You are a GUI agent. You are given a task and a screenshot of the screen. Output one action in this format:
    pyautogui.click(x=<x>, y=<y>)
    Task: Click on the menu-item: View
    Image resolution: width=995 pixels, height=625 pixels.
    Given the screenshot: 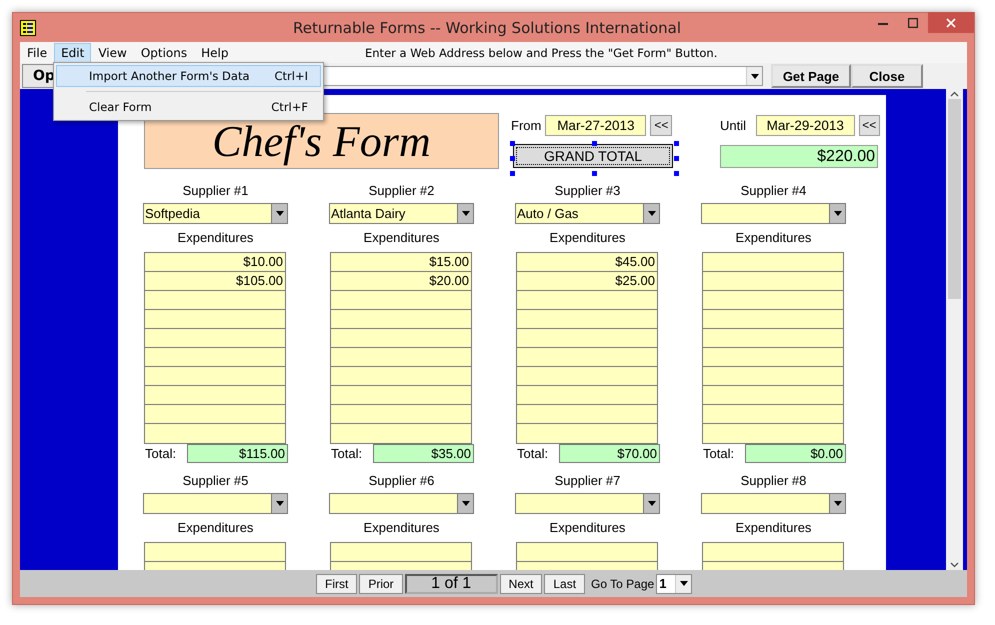 What is the action you would take?
    pyautogui.click(x=112, y=52)
    